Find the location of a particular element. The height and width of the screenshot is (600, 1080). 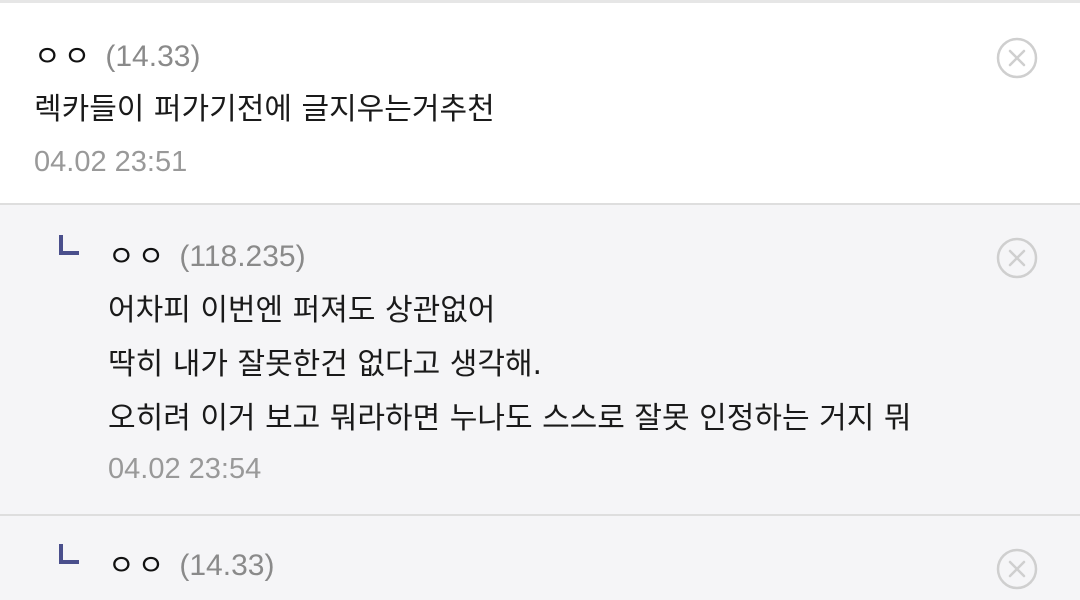

comment-line: 딱히 내가 잘못한건 없다고 생각해. is located at coordinates (325, 364).